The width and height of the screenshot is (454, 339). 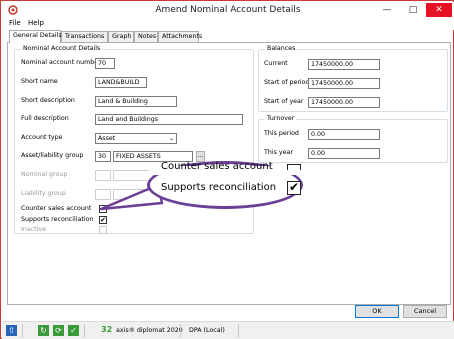 I want to click on start-period-field: 17450000.00, so click(x=344, y=83).